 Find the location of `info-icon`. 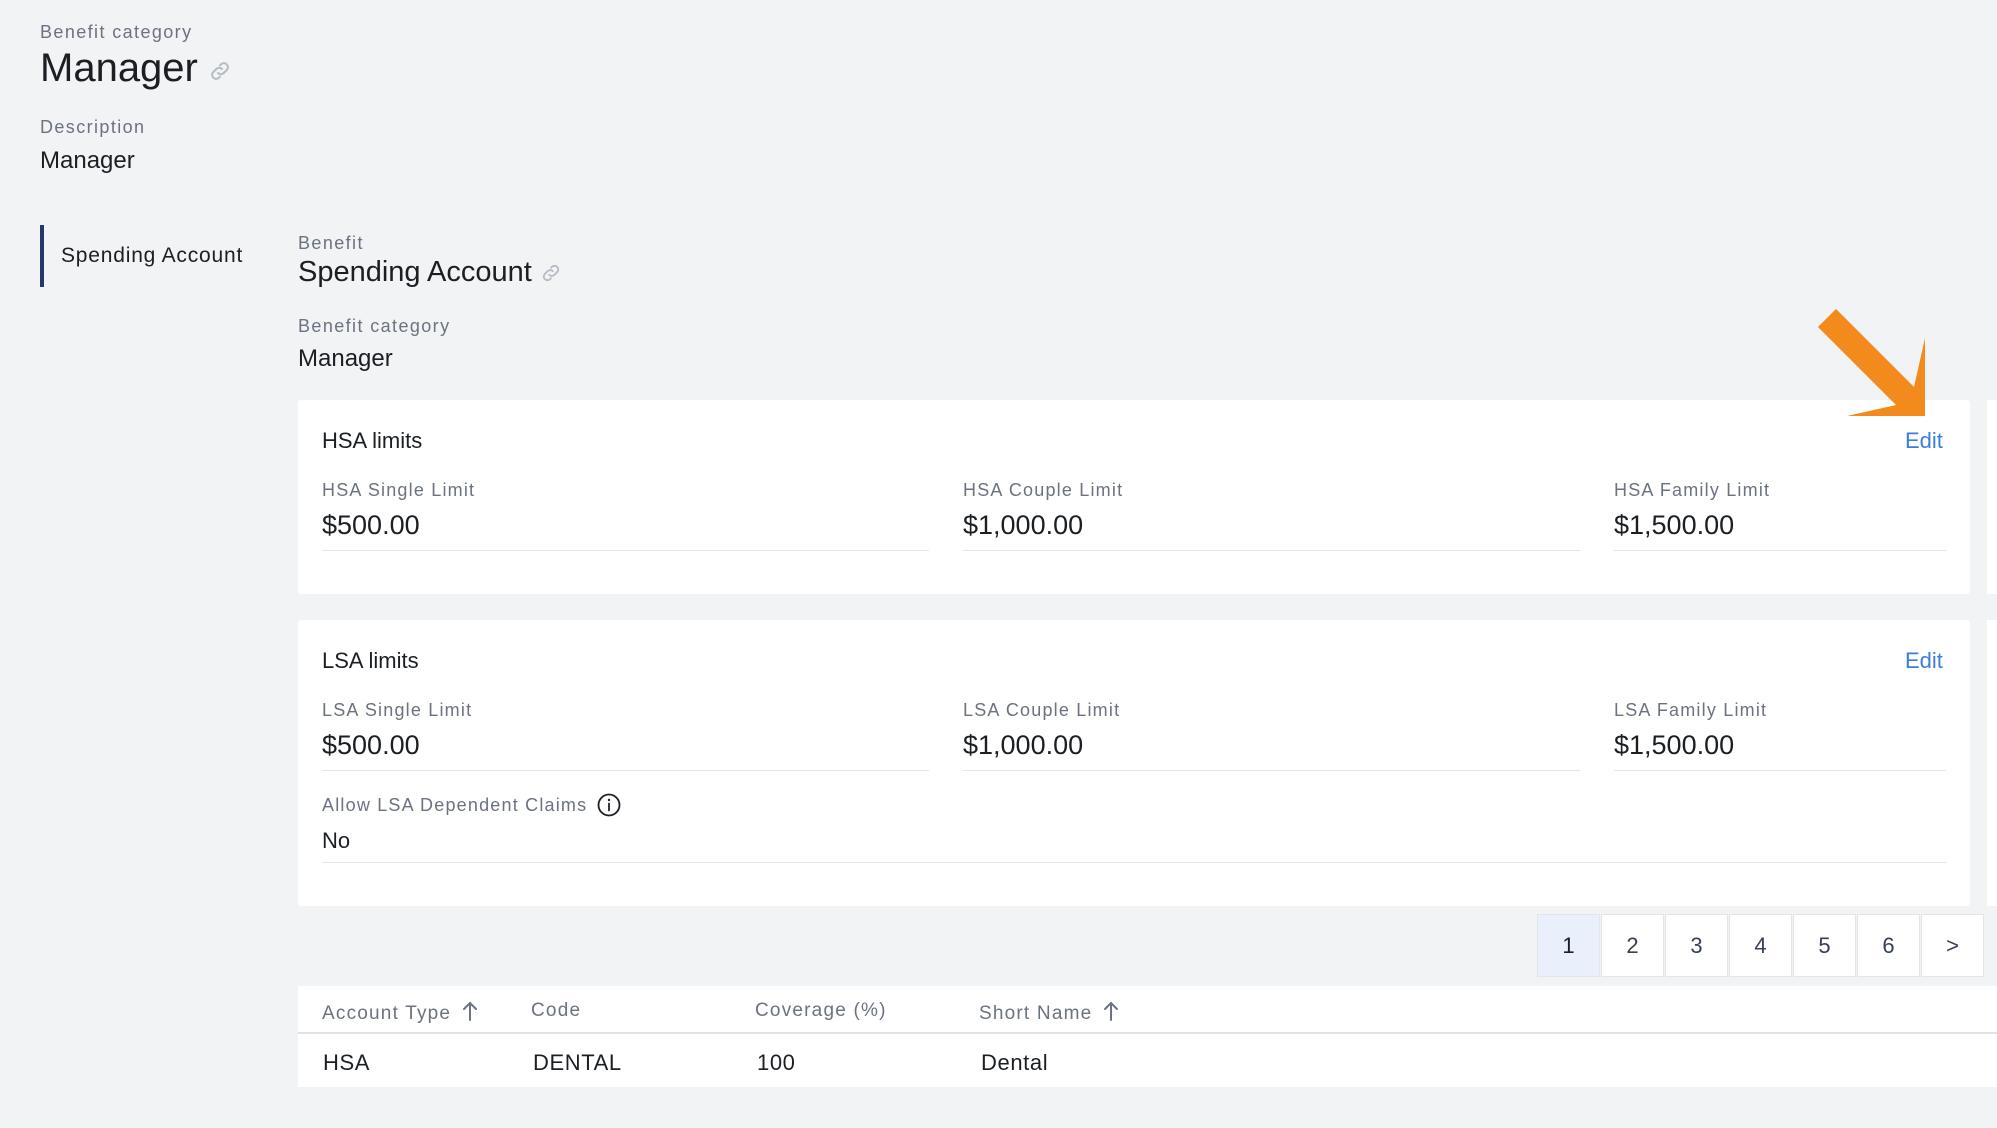

info-icon is located at coordinates (609, 805).